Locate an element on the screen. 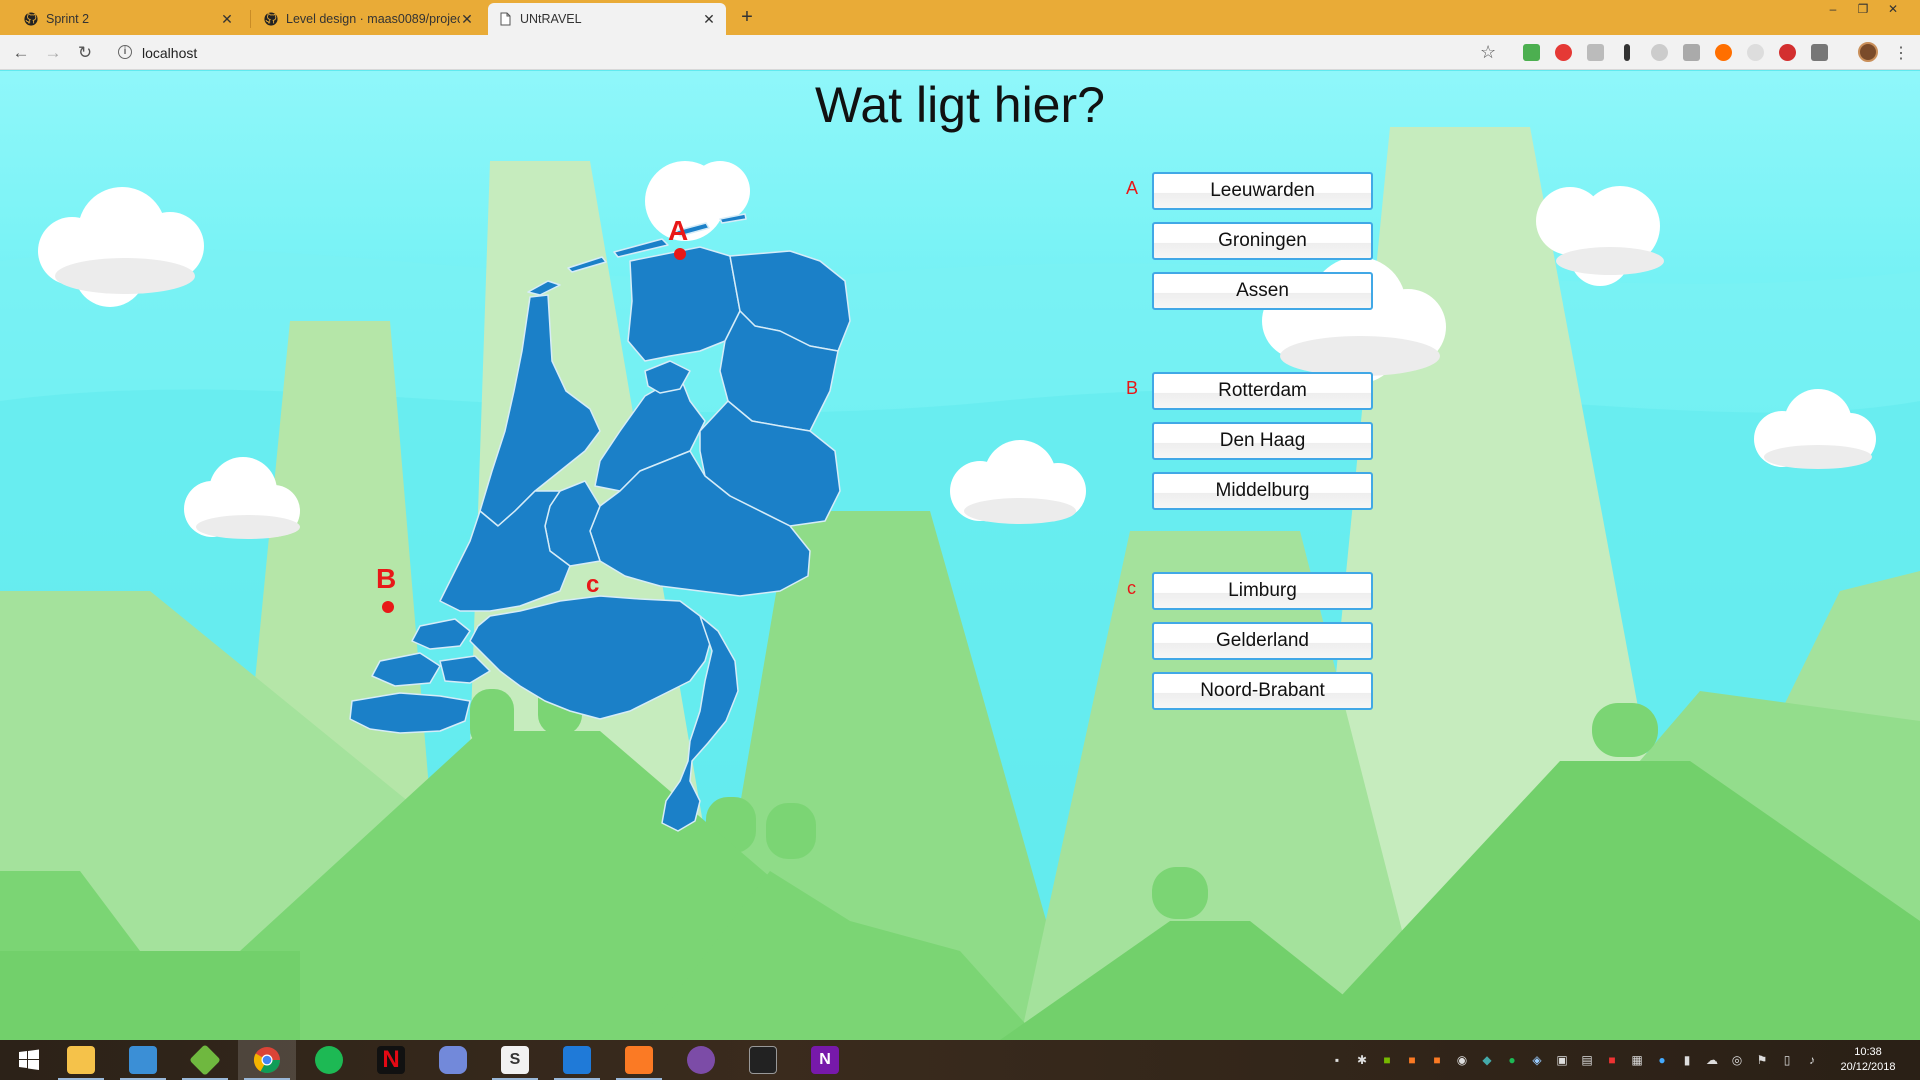 This screenshot has height=1080, width=1920. spotify-icon is located at coordinates (329, 1060).